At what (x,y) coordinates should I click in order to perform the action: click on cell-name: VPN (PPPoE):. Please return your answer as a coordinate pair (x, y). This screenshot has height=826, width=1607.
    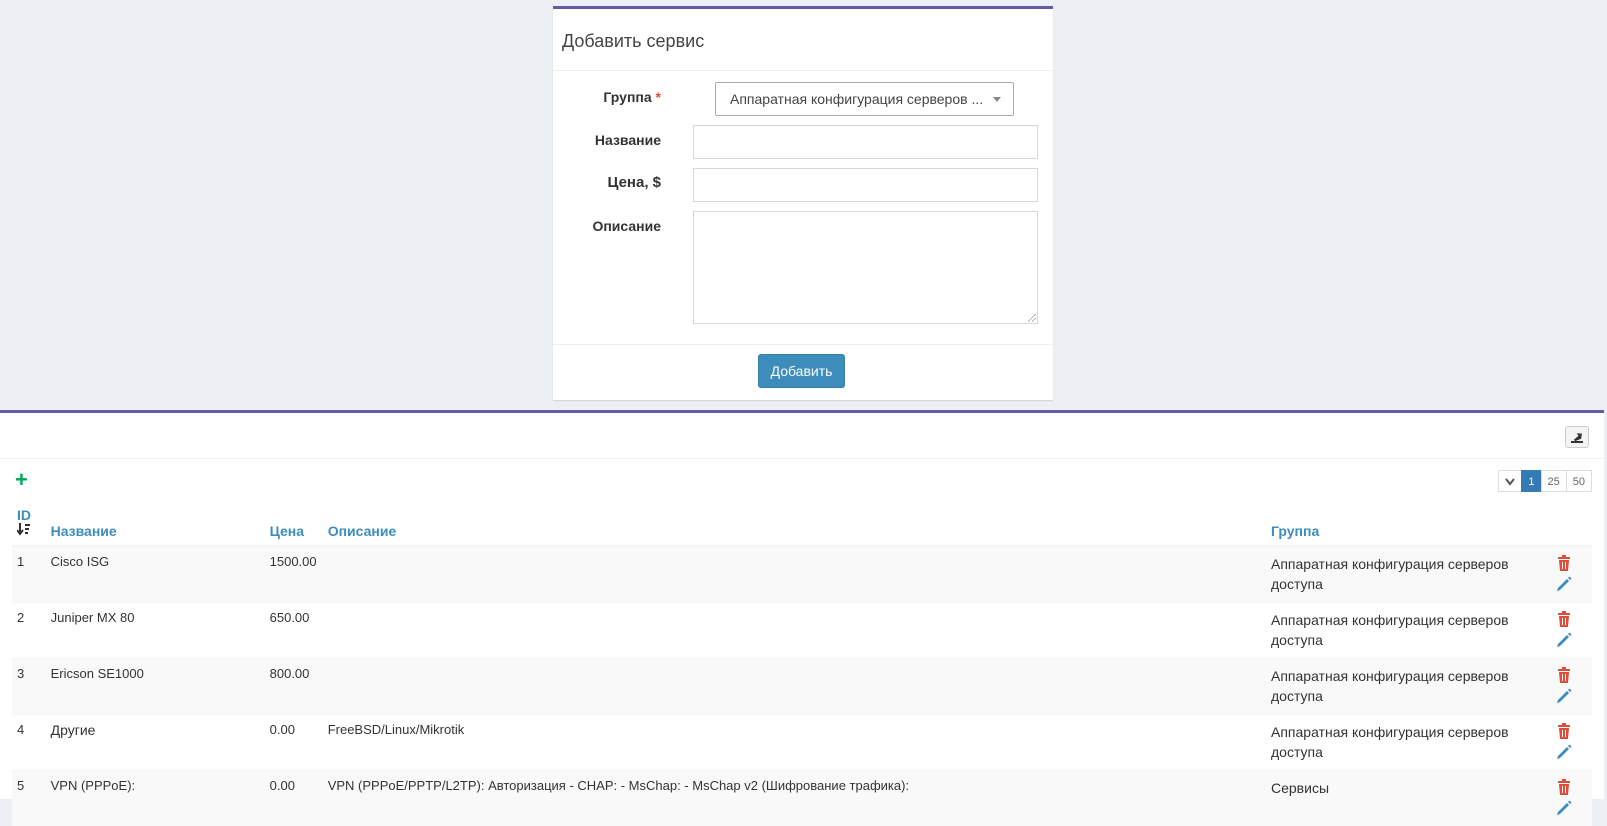
    Looking at the image, I should click on (155, 798).